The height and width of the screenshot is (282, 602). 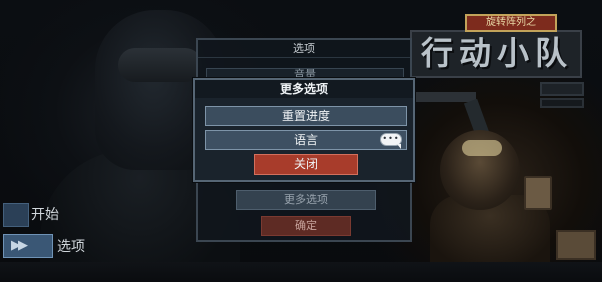 I want to click on sign-plank, so click(x=562, y=89).